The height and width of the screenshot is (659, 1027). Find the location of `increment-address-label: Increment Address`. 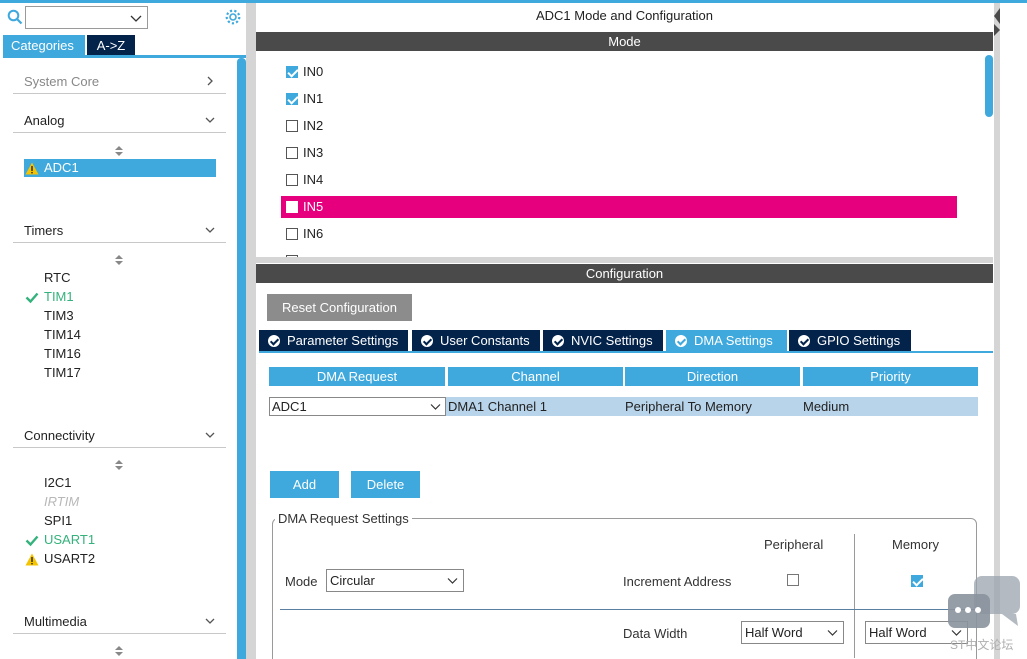

increment-address-label: Increment Address is located at coordinates (677, 581).